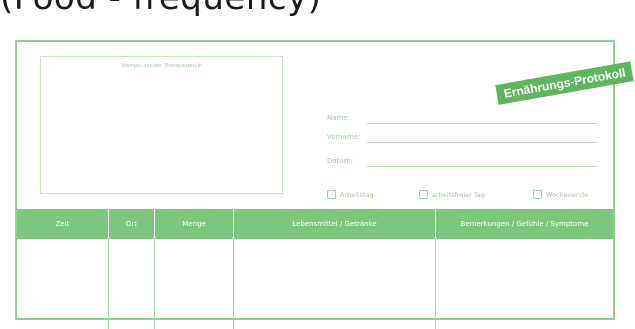 This screenshot has height=329, width=635. I want to click on checkbox-arbeitstag: Arbeitstag, so click(350, 191).